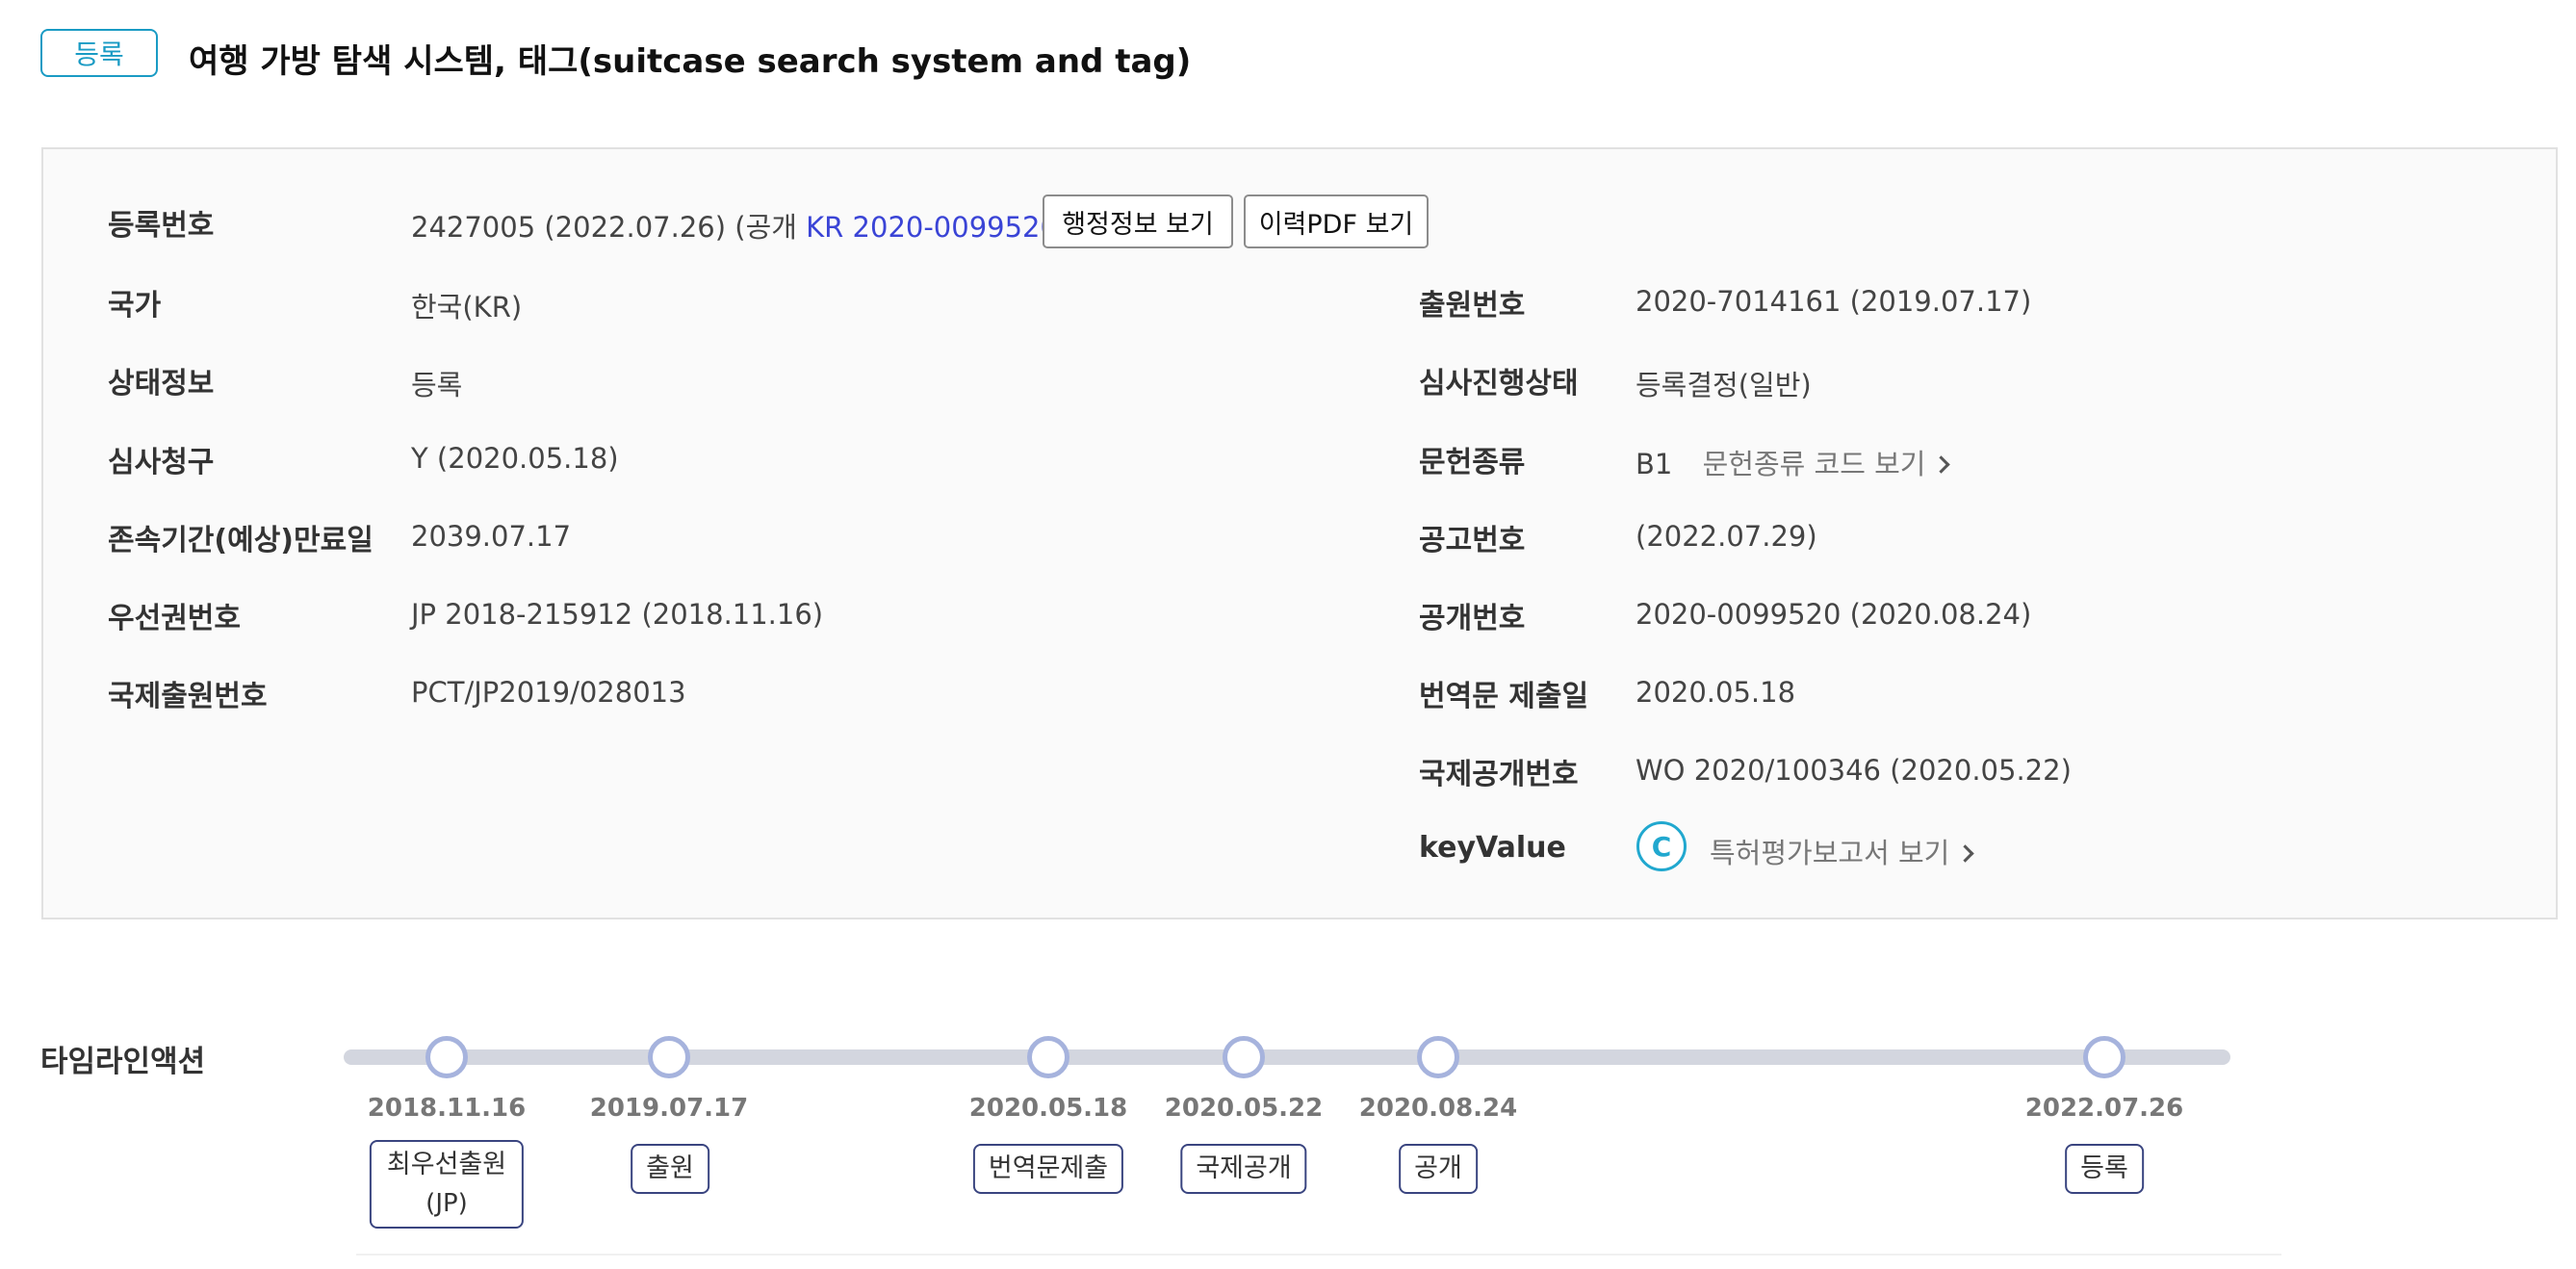 The height and width of the screenshot is (1269, 2576). I want to click on timeline-event-intl-publication: 국제공개, so click(1244, 1169).